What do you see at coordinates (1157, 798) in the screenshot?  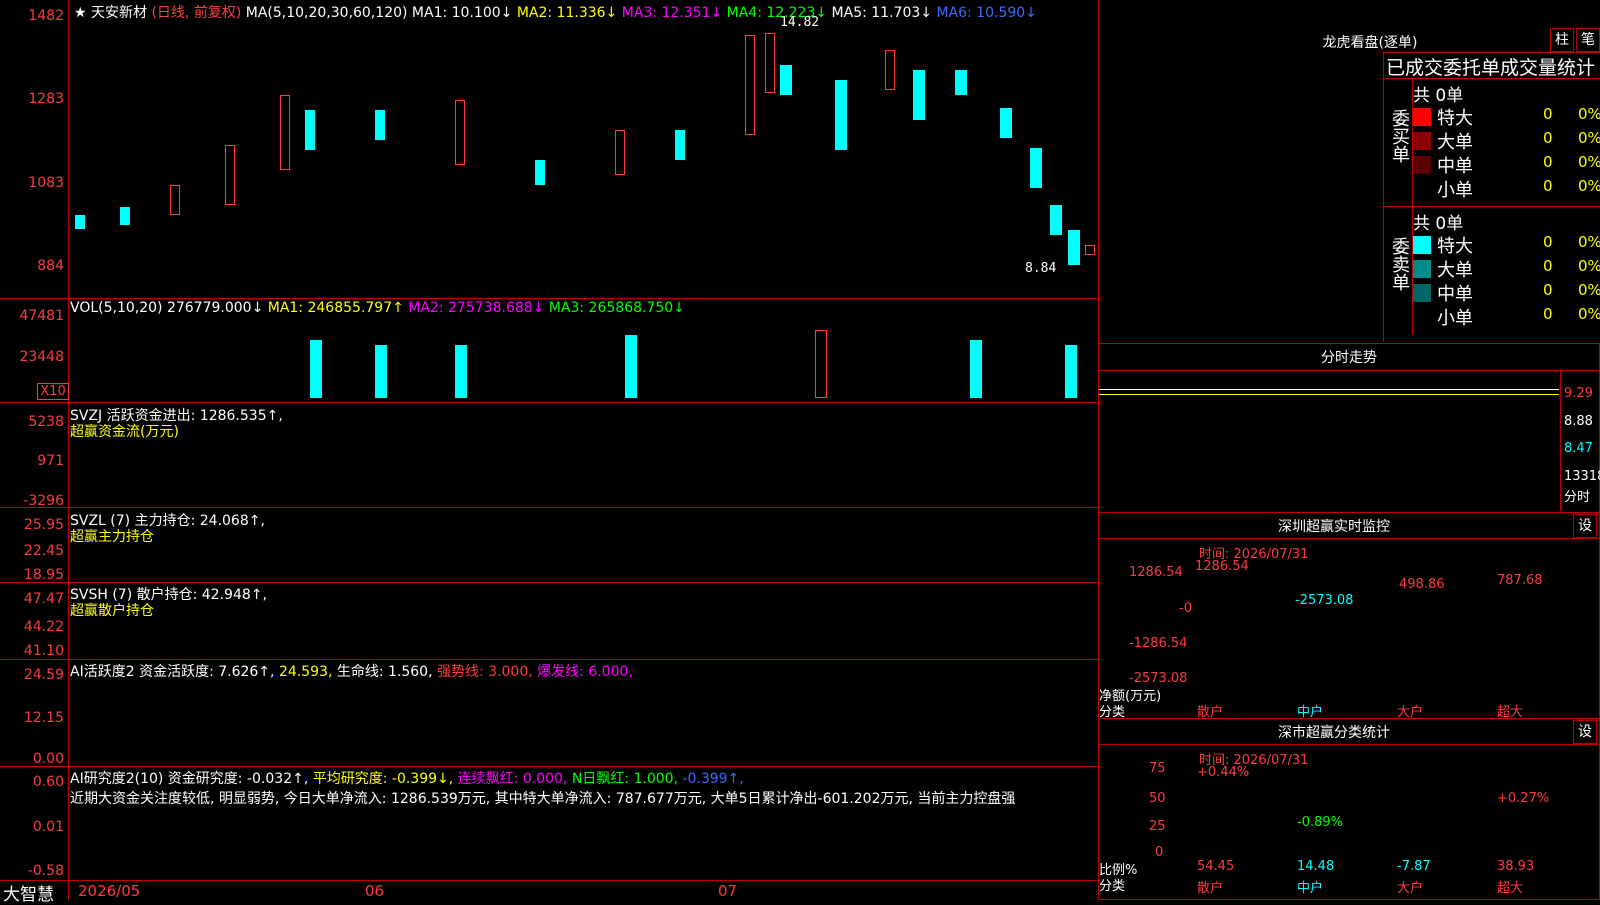 I see `sz-class-axis-50: 50` at bounding box center [1157, 798].